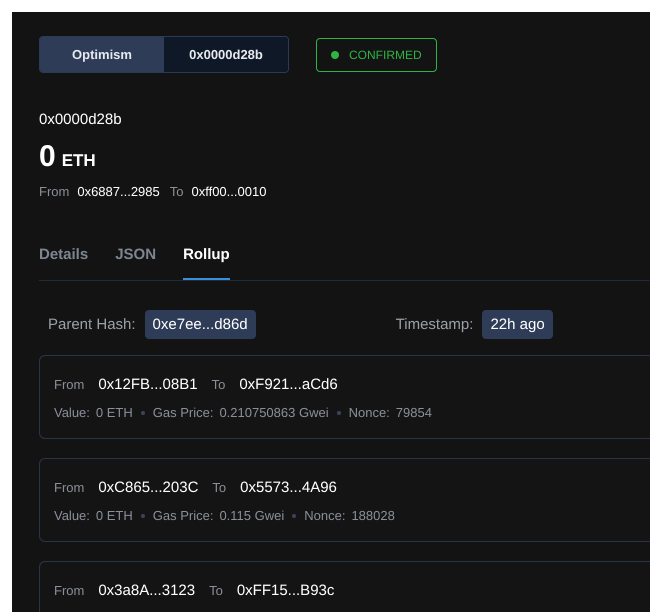  I want to click on chain-segment: 0x0000d28b, so click(226, 54).